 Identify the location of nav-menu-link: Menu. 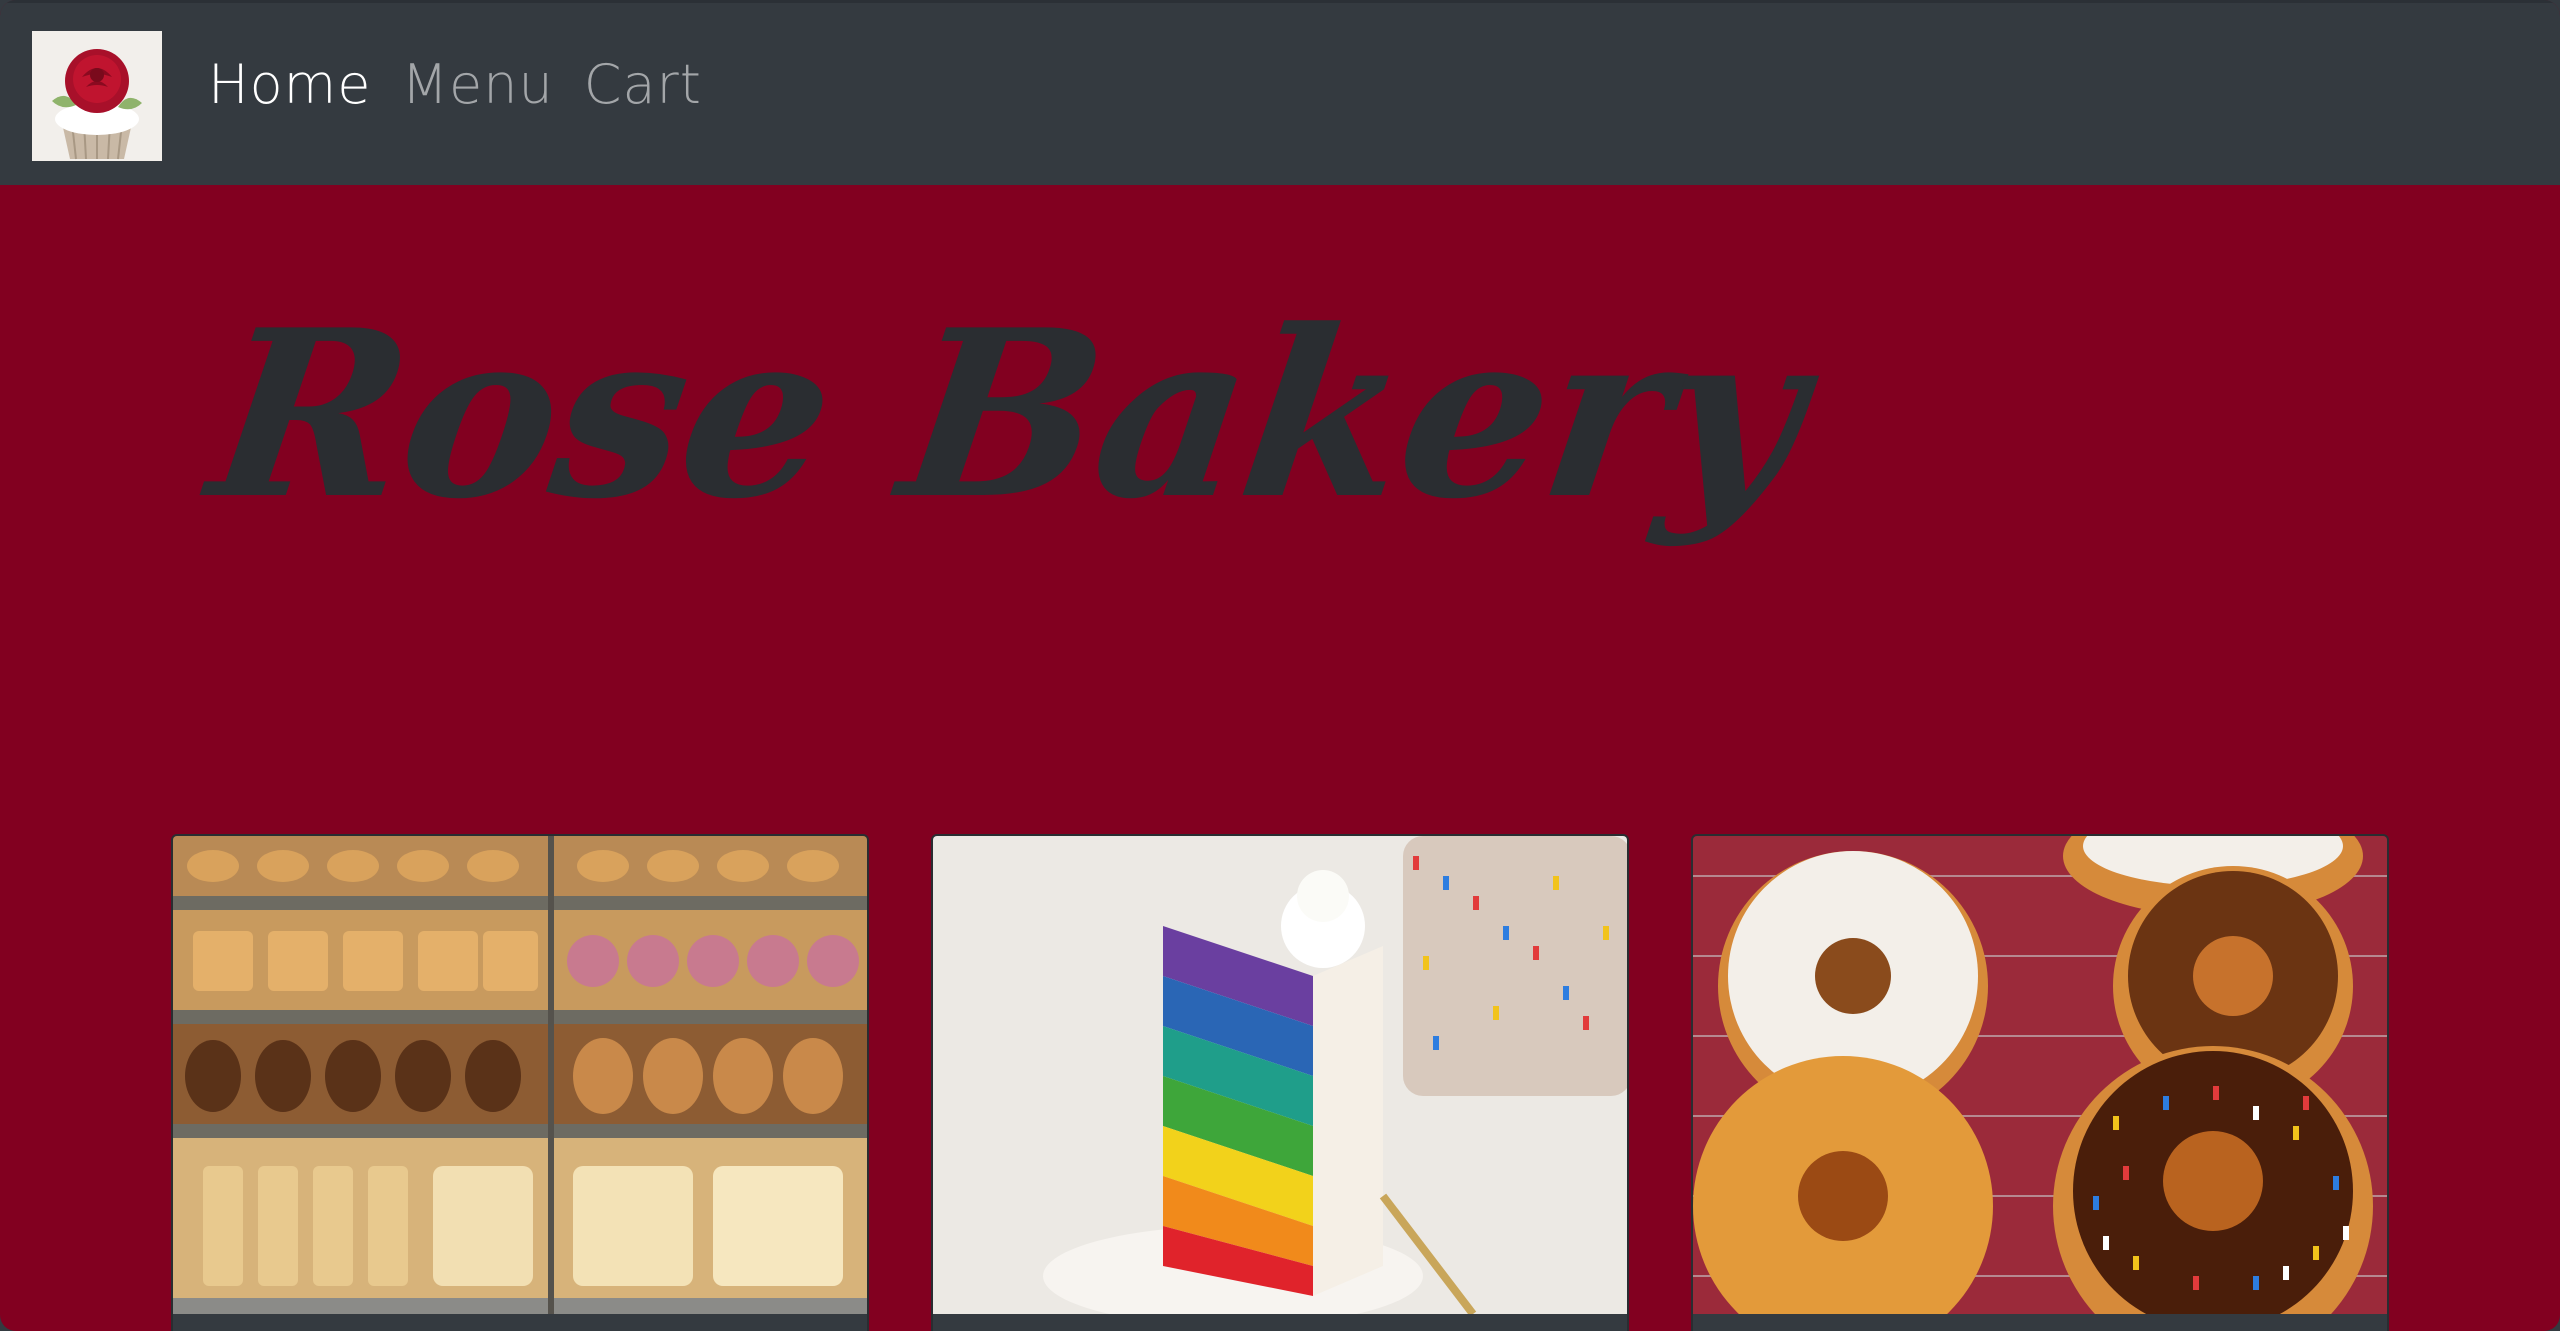
(477, 84).